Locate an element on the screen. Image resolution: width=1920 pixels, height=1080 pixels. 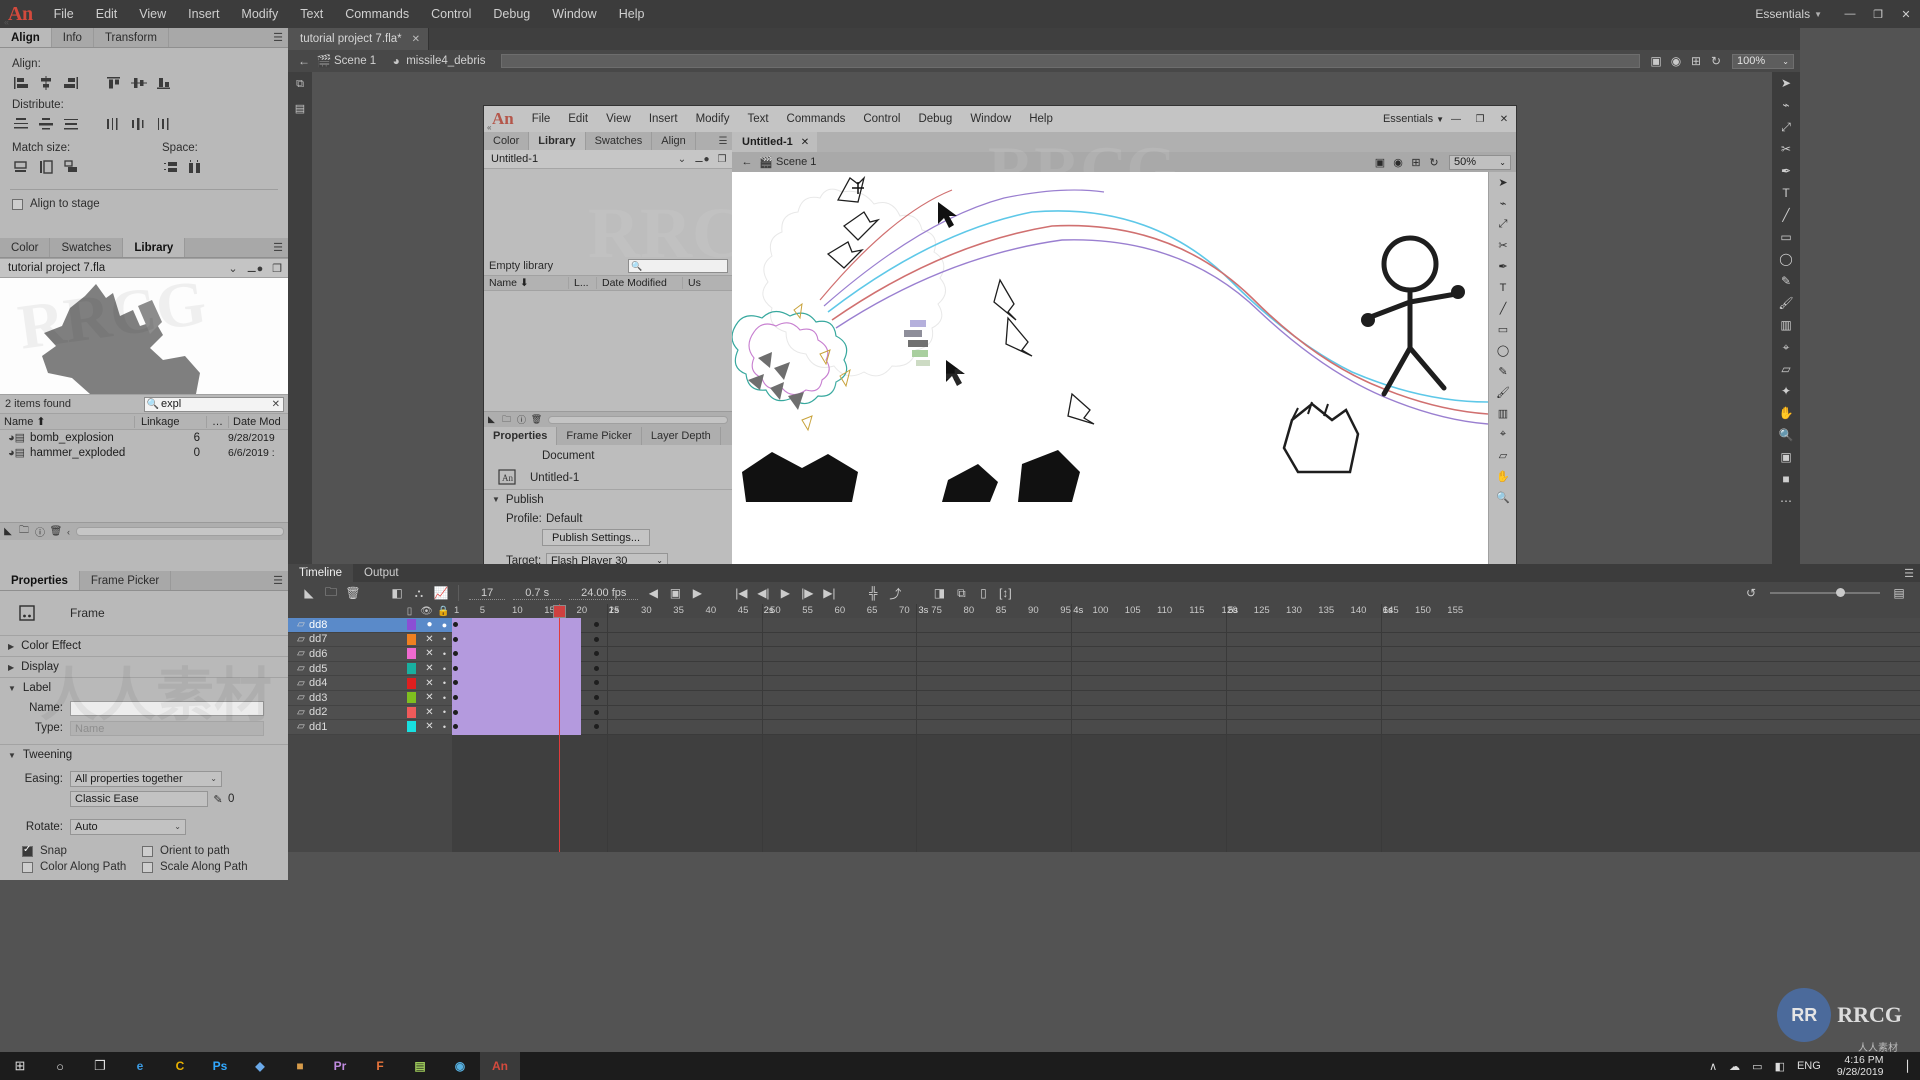
taskbar-app-premiere-icon: Pr is located at coordinates (340, 1066).